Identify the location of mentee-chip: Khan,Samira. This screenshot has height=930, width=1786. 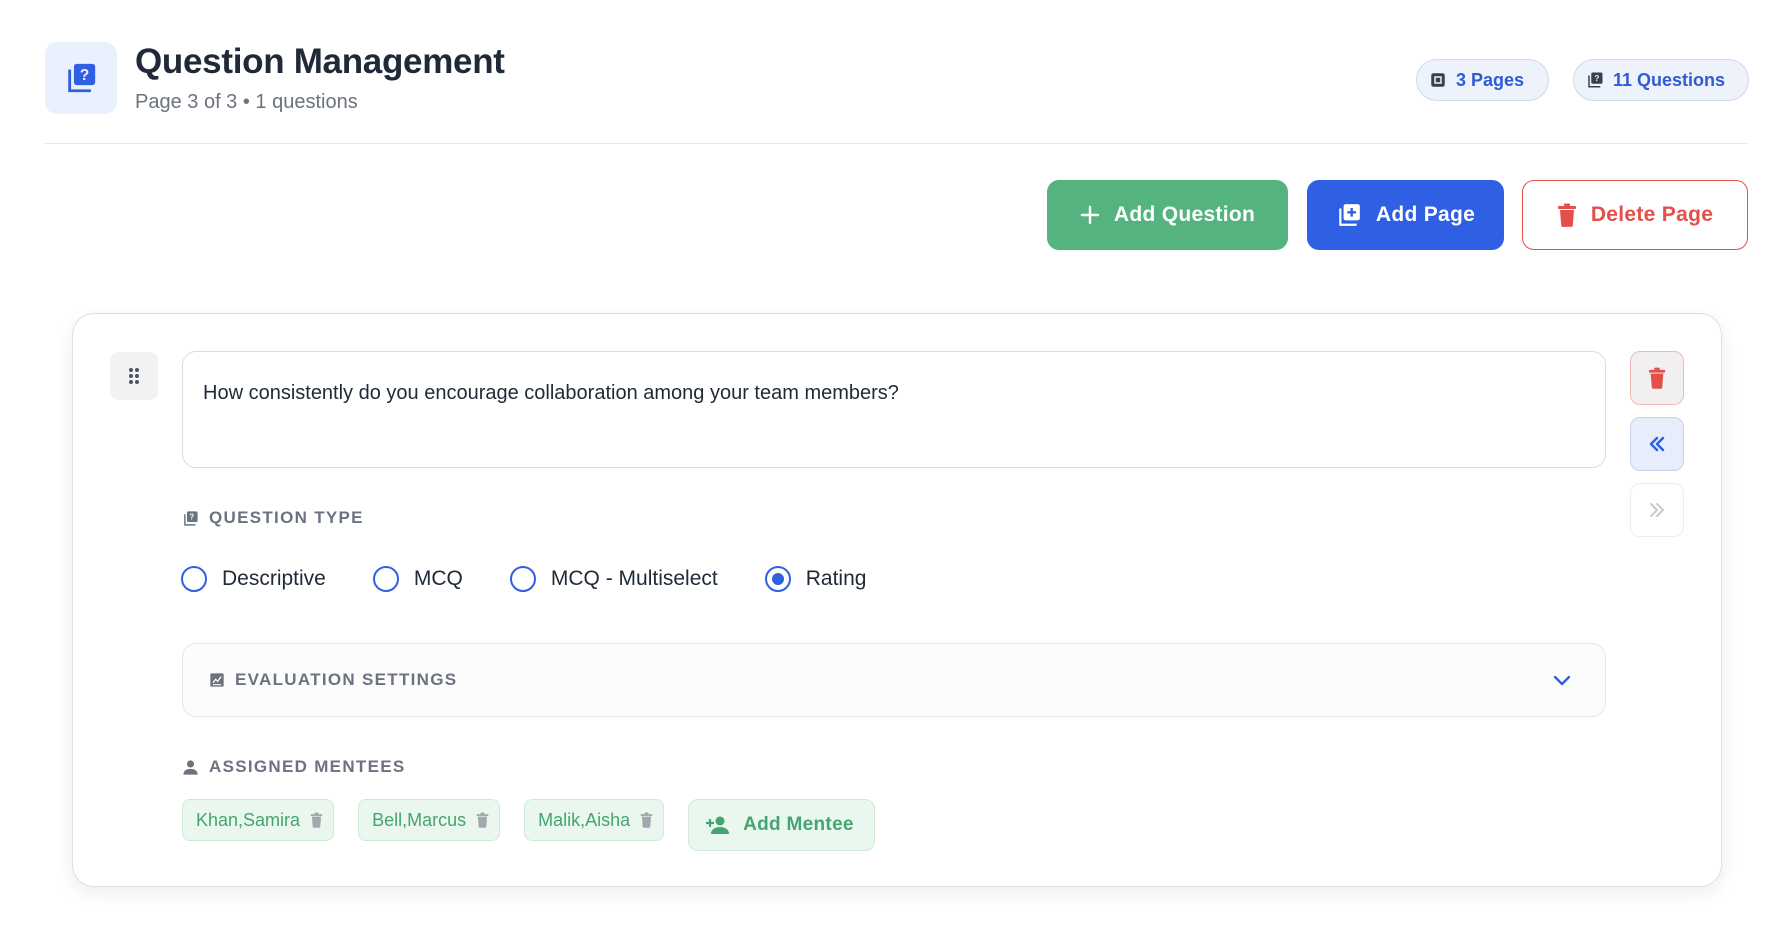
(258, 820).